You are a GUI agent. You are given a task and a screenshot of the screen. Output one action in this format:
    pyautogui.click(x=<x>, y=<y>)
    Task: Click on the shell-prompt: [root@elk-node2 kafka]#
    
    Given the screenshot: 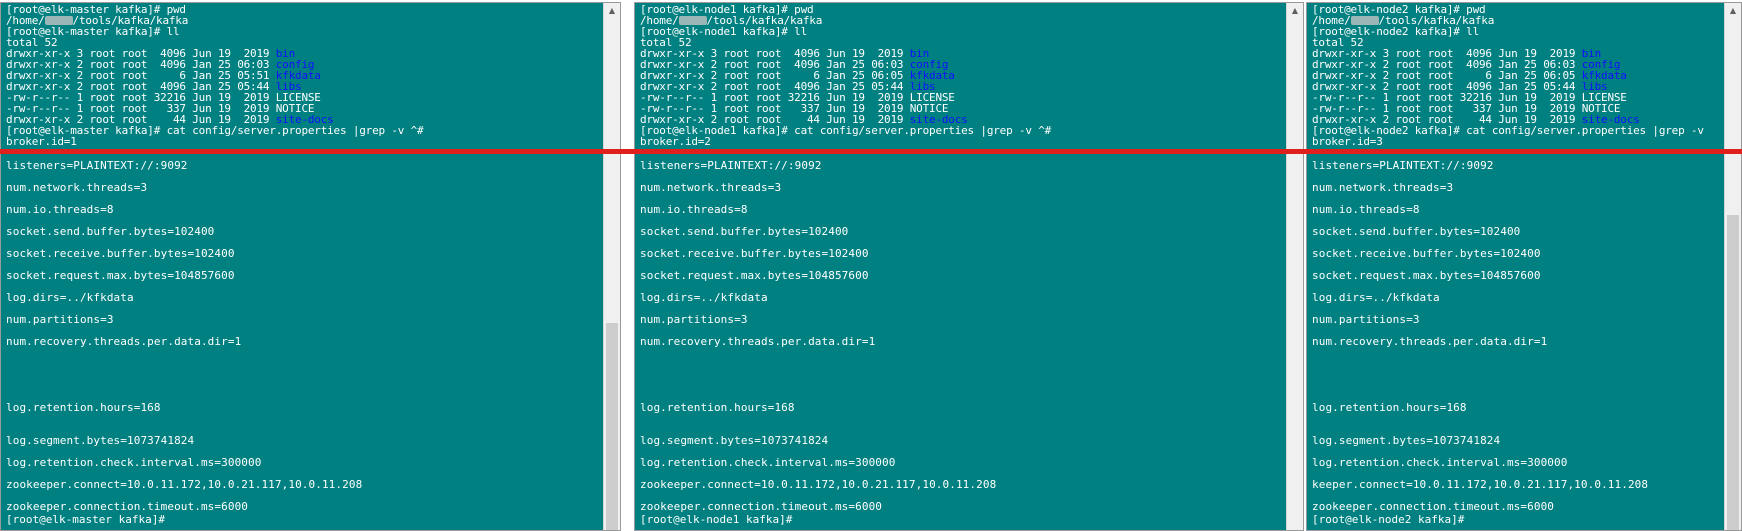 What is the action you would take?
    pyautogui.click(x=1388, y=519)
    